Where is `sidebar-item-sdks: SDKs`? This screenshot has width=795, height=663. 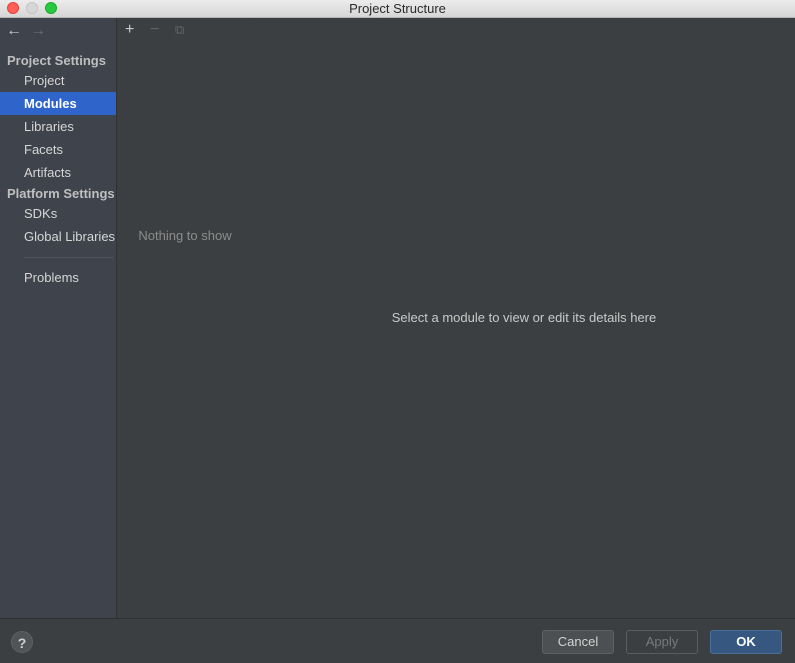 sidebar-item-sdks: SDKs is located at coordinates (58, 213).